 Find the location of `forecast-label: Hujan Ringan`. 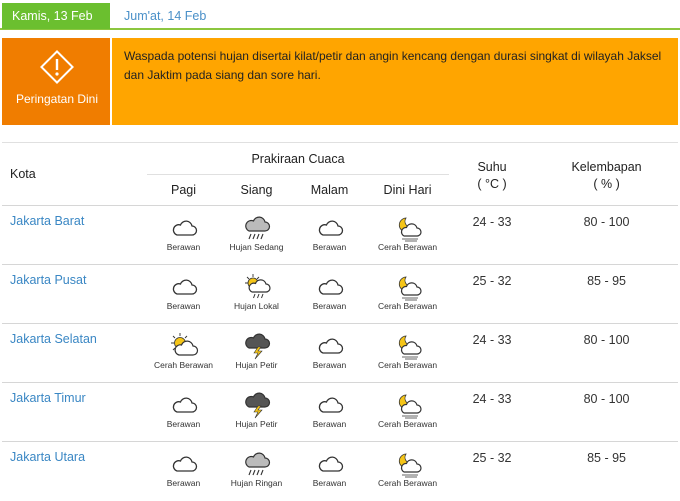

forecast-label: Hujan Ringan is located at coordinates (256, 483).